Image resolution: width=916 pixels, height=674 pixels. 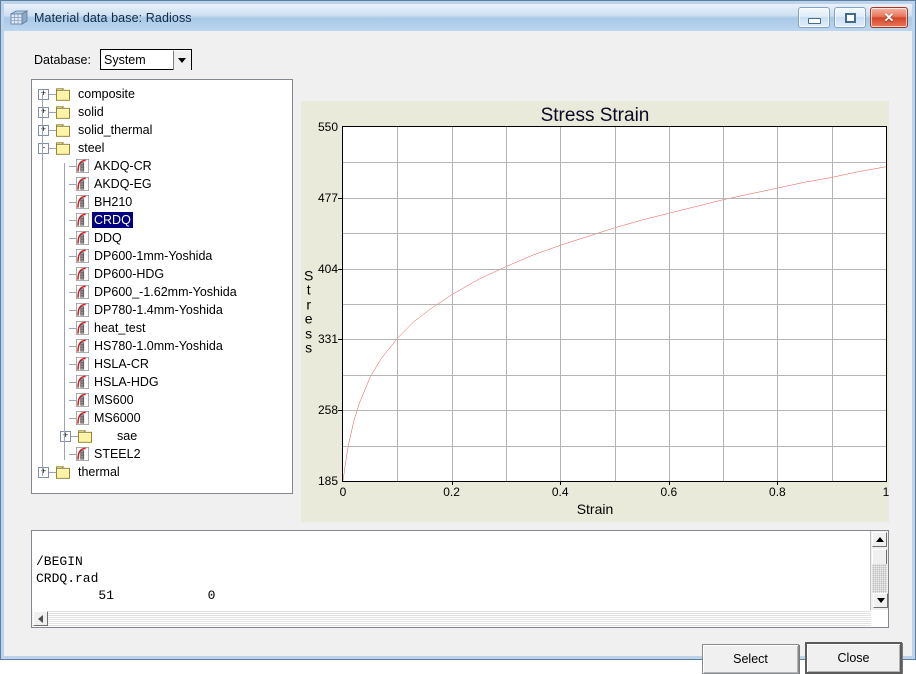 I want to click on tree-item-label: heat_test, so click(x=120, y=328).